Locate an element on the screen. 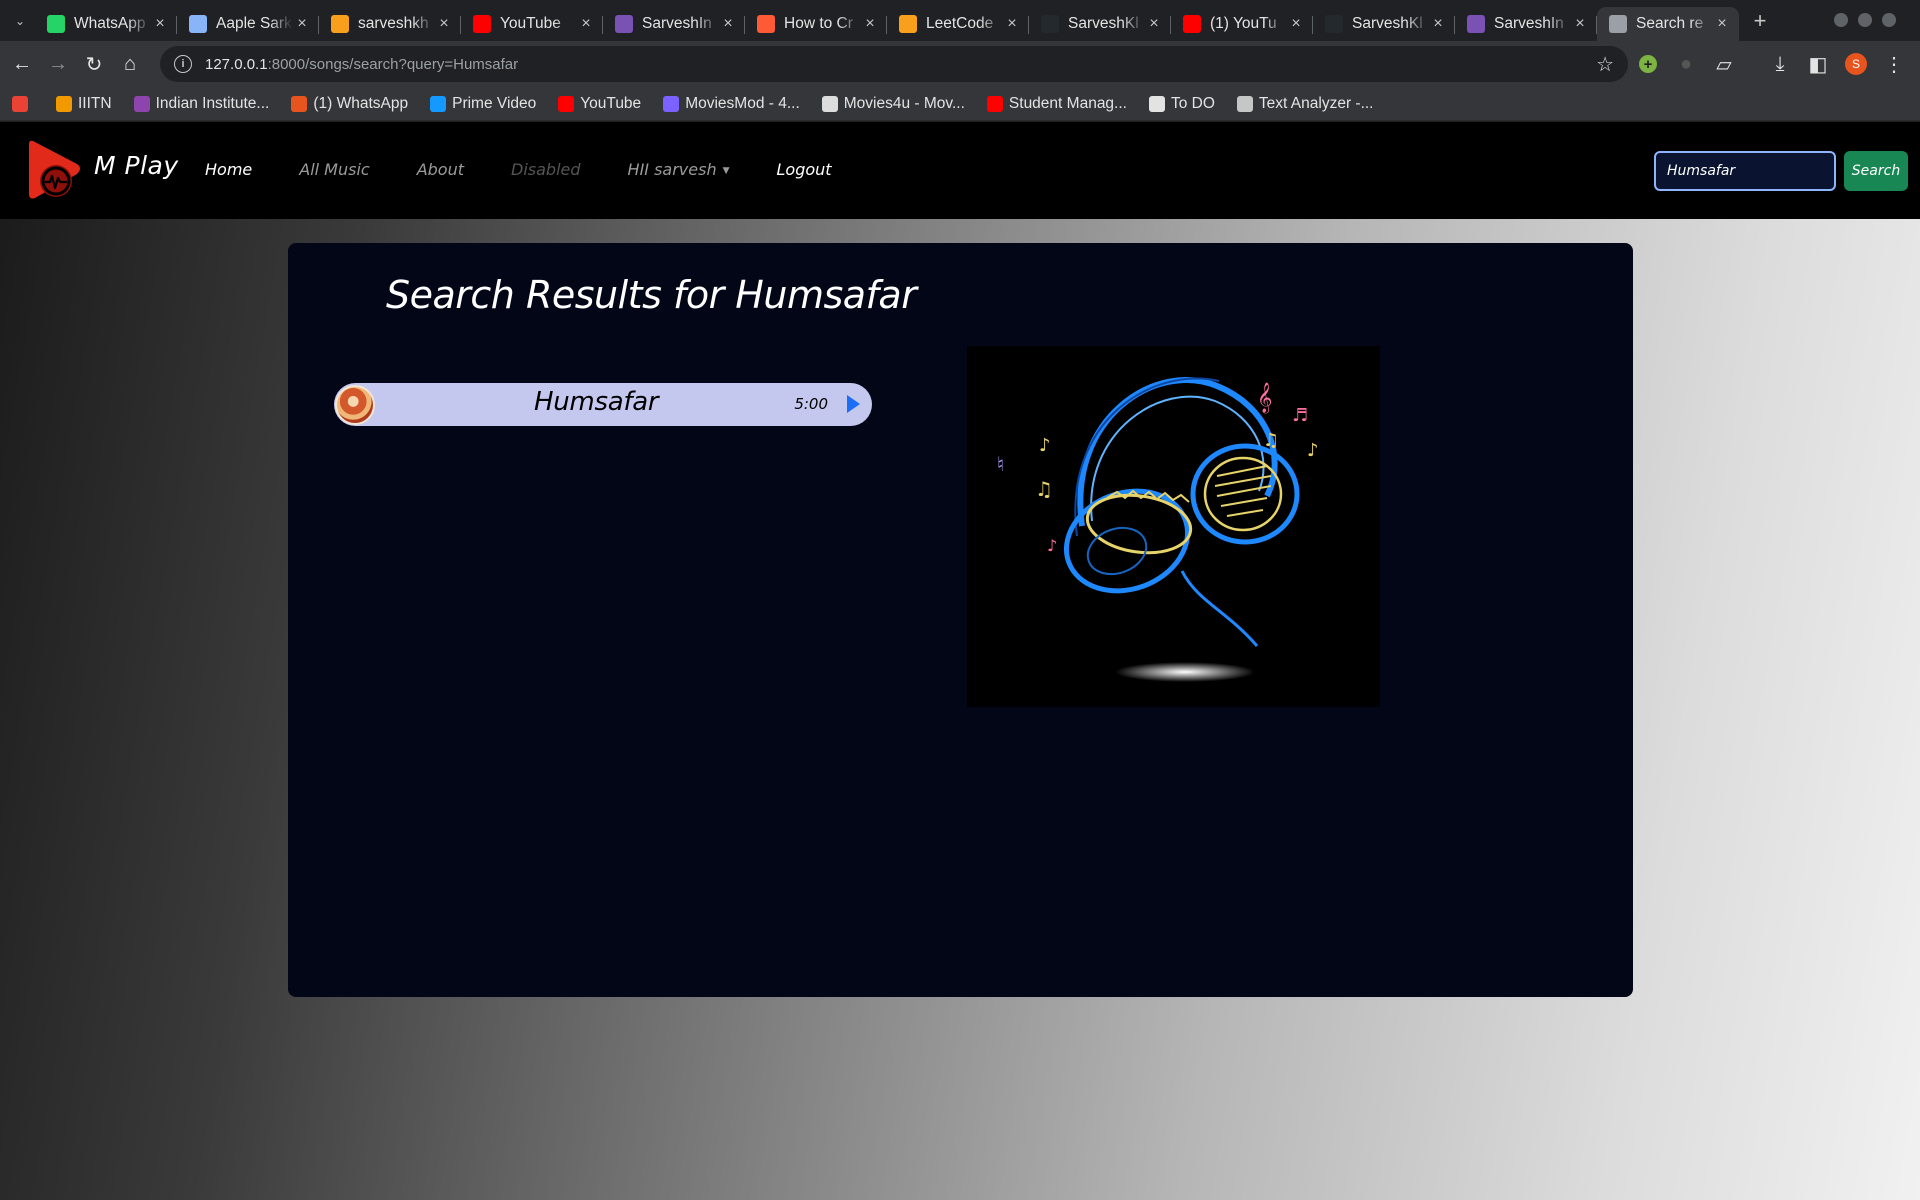 The image size is (1920, 1200). bookmark-label: IIITN is located at coordinates (95, 103).